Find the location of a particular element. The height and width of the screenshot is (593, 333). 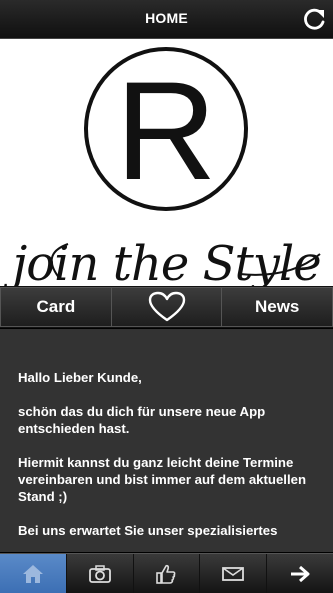

card-button-label: Card is located at coordinates (56, 306).